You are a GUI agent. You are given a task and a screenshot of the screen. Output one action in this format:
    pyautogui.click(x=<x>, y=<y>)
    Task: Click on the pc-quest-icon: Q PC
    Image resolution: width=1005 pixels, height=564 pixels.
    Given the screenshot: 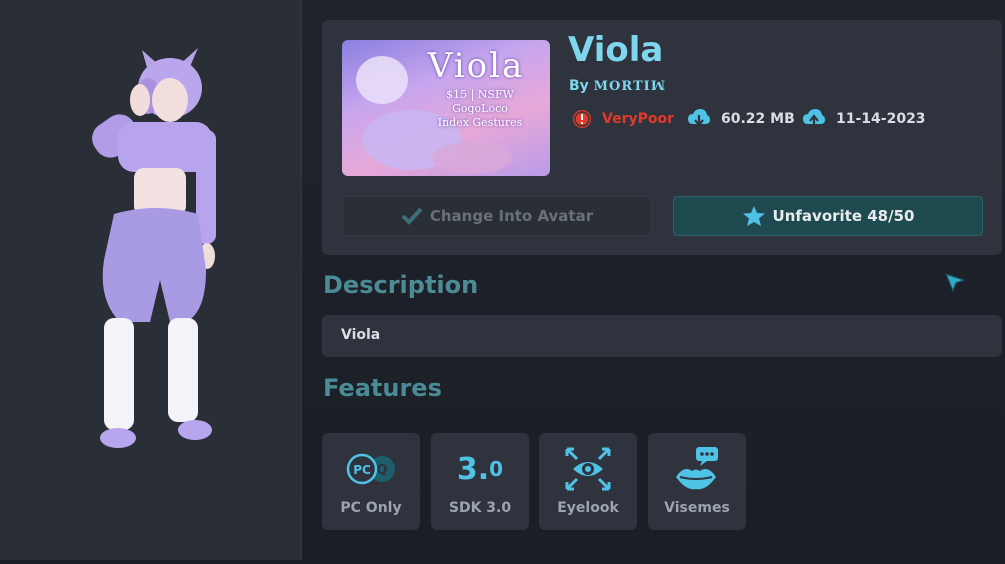 What is the action you would take?
    pyautogui.click(x=370, y=469)
    